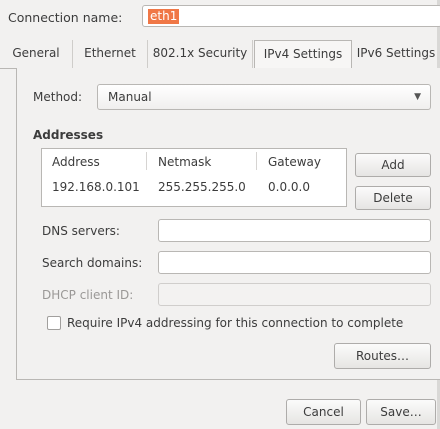 The image size is (440, 429). Describe the element at coordinates (264, 97) in the screenshot. I see `method-dropdown: Manual ▼` at that location.